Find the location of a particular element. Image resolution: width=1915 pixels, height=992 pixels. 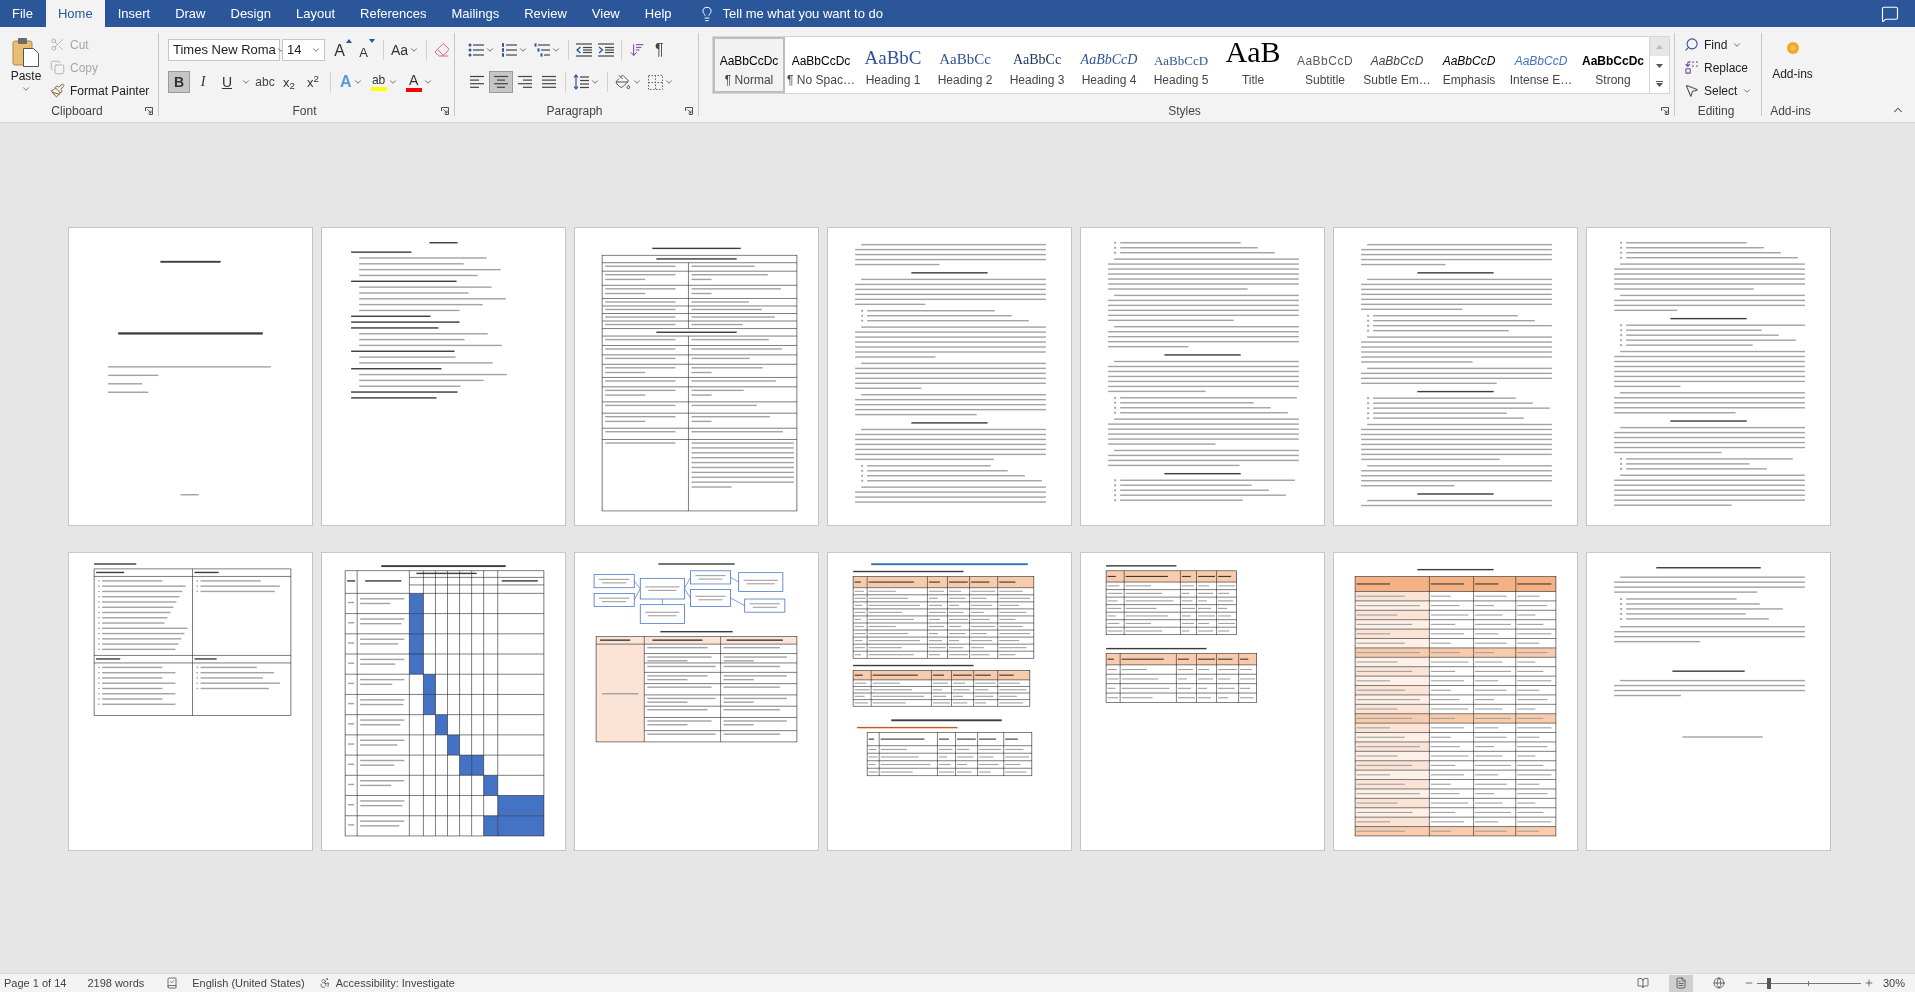

group-label: Clipboard is located at coordinates (77, 110).